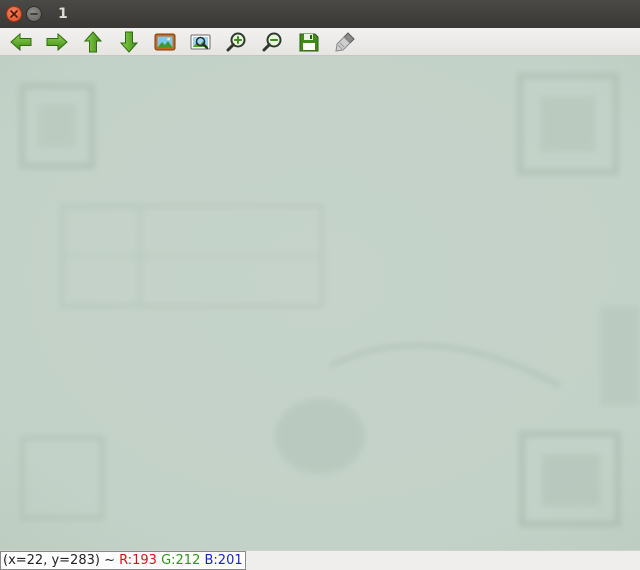 The width and height of the screenshot is (640, 570). I want to click on arrow-up-icon, so click(93, 41).